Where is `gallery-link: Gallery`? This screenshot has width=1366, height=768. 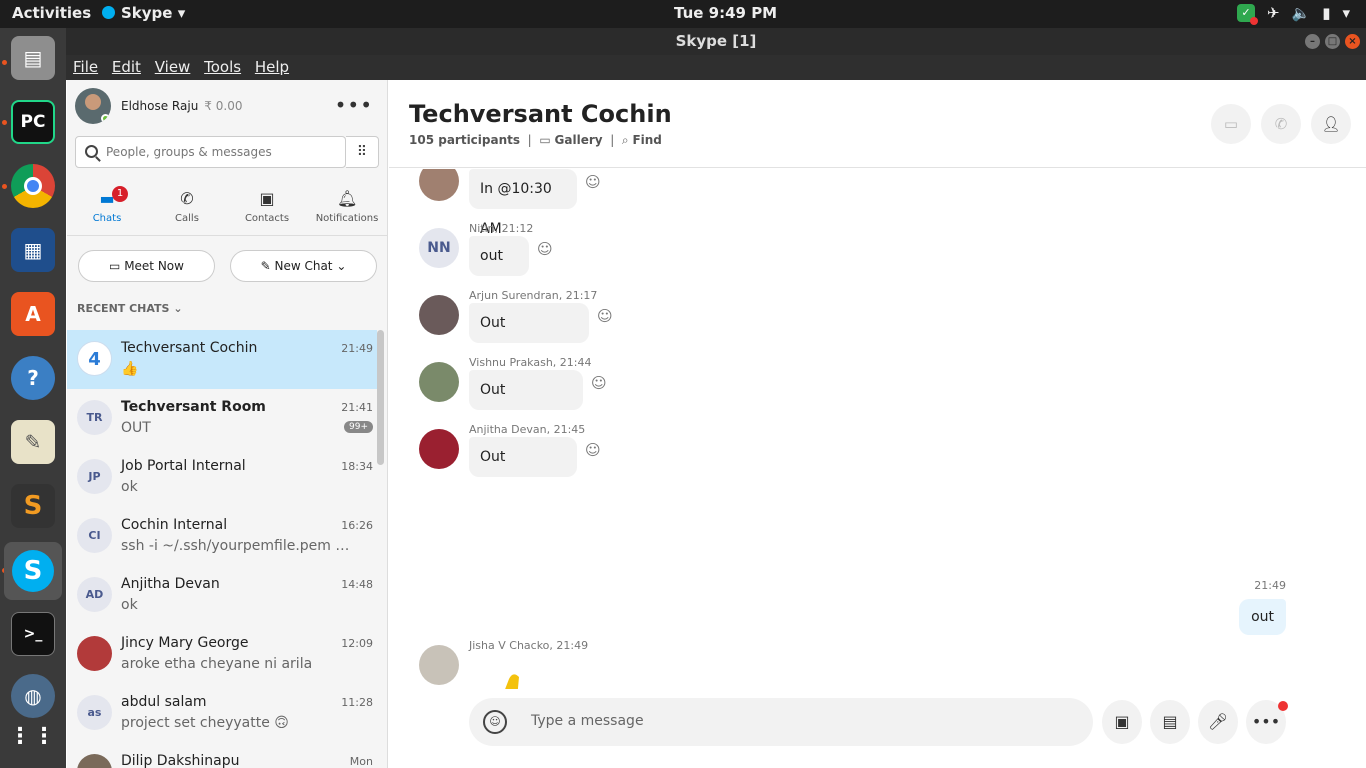
gallery-link: Gallery is located at coordinates (579, 140).